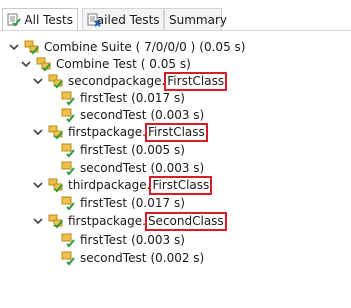  Describe the element at coordinates (32, 47) in the screenshot. I see `suite-pass-icon` at that location.